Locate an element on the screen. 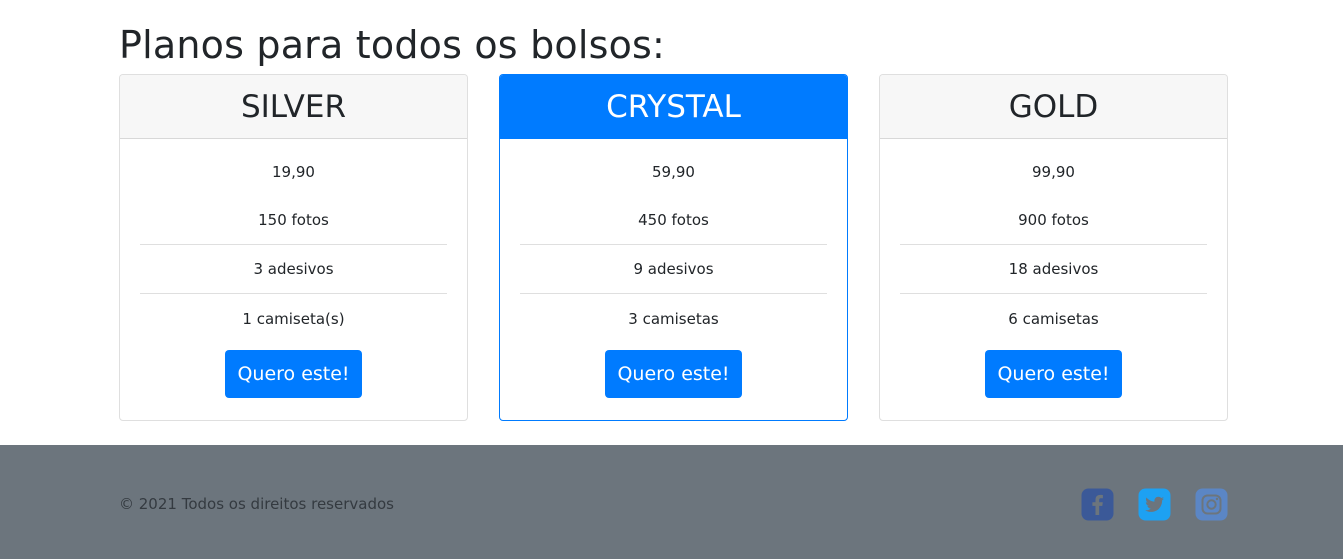 Image resolution: width=1343 pixels, height=559 pixels. feature-item: 1 camiseta(s) is located at coordinates (293, 318).